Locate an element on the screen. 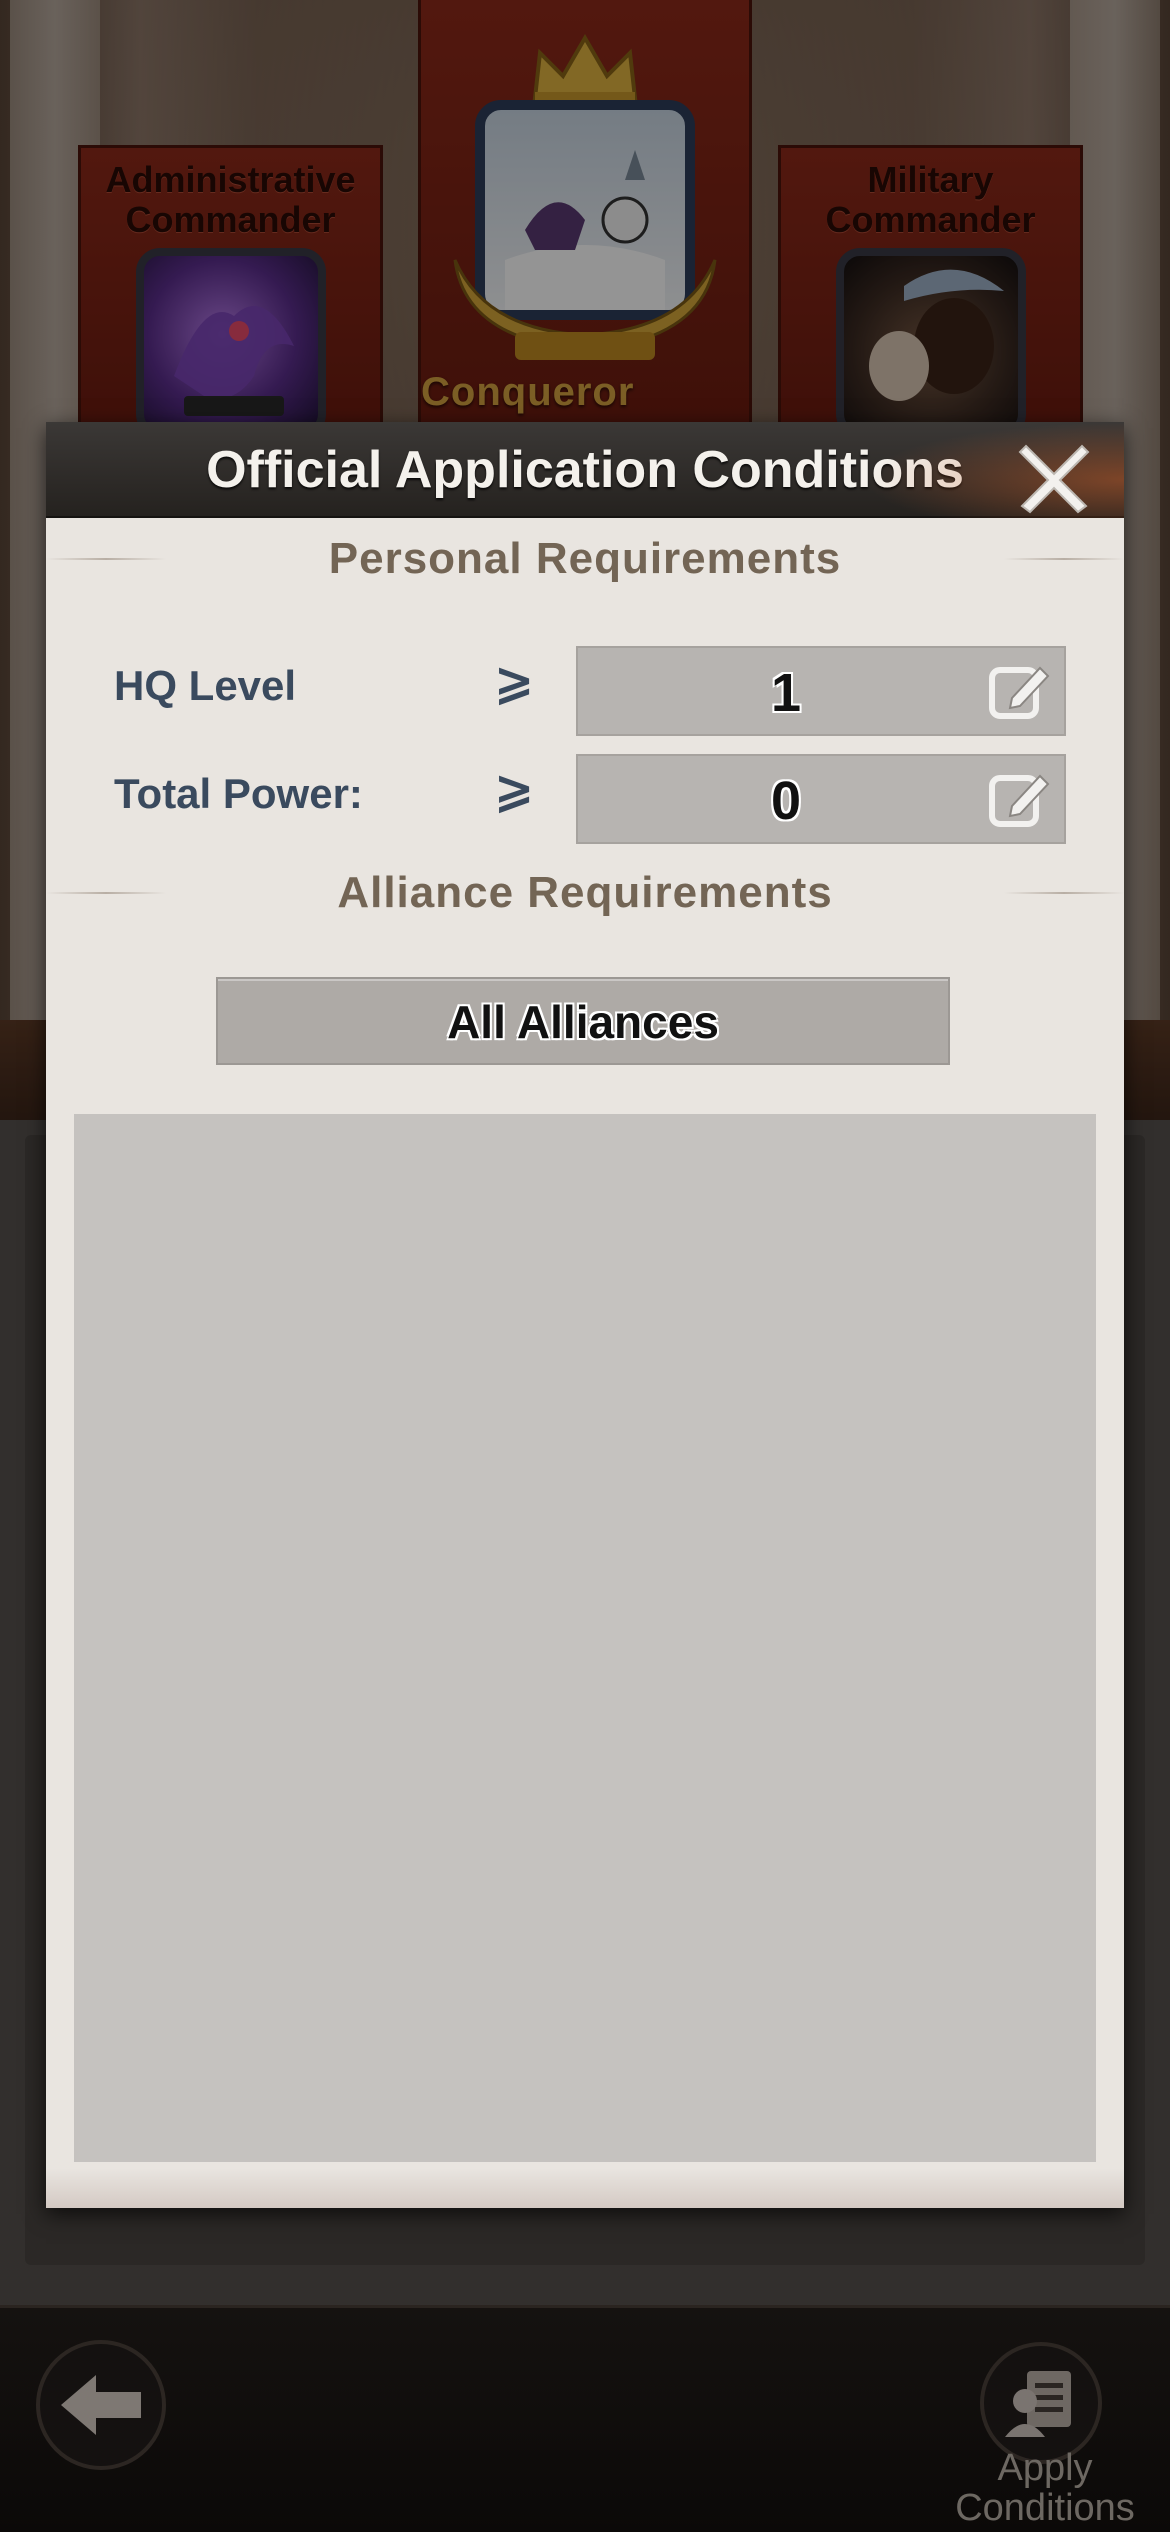 Image resolution: width=1170 pixels, height=2532 pixels. modal-torn-edge is located at coordinates (585, 2188).